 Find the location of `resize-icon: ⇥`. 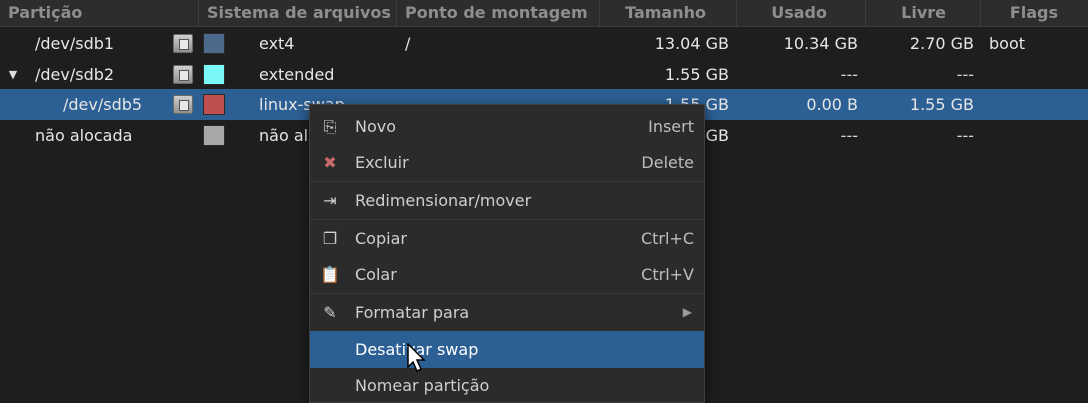

resize-icon: ⇥ is located at coordinates (330, 200).